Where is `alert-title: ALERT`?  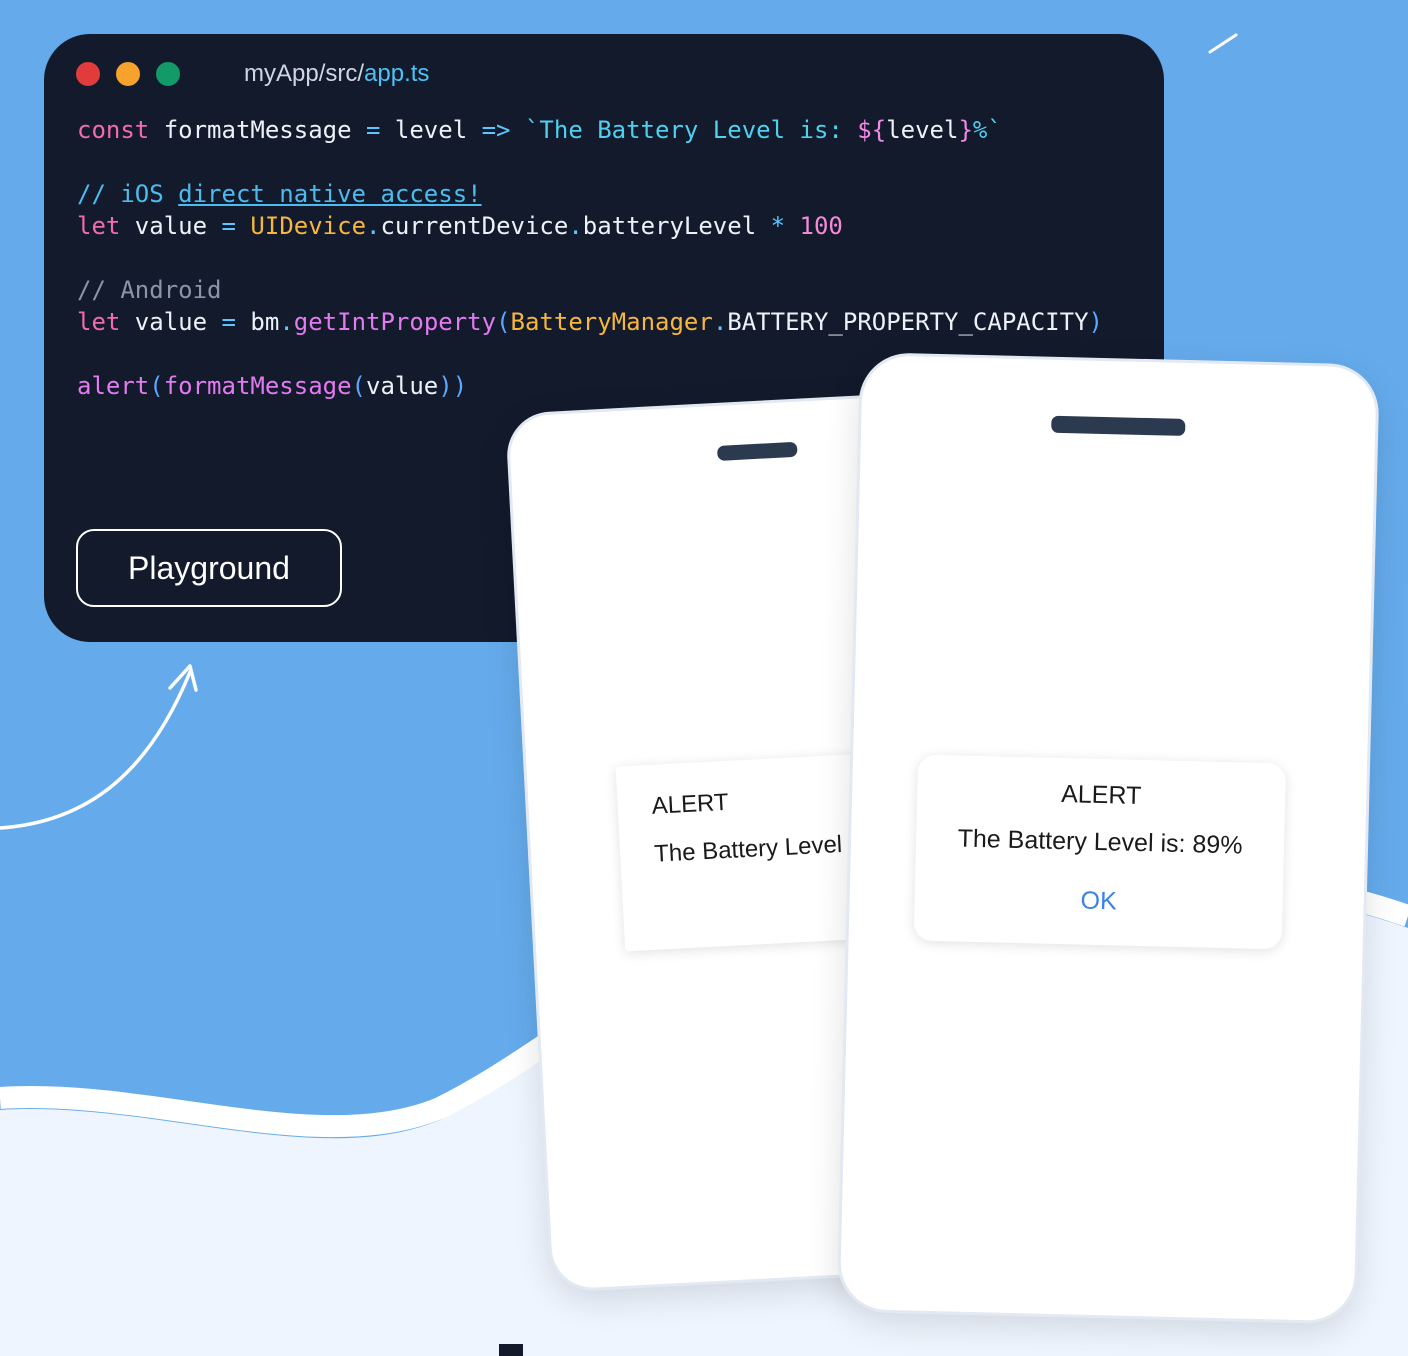 alert-title: ALERT is located at coordinates (1101, 795).